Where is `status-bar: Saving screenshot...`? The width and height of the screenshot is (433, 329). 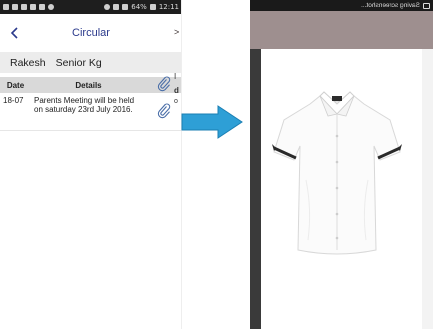 status-bar: Saving screenshot... is located at coordinates (341, 5).